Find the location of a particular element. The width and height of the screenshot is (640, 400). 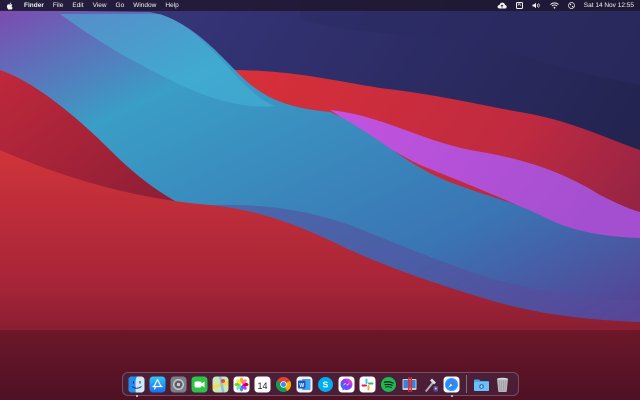

word-icon: W is located at coordinates (304, 384).